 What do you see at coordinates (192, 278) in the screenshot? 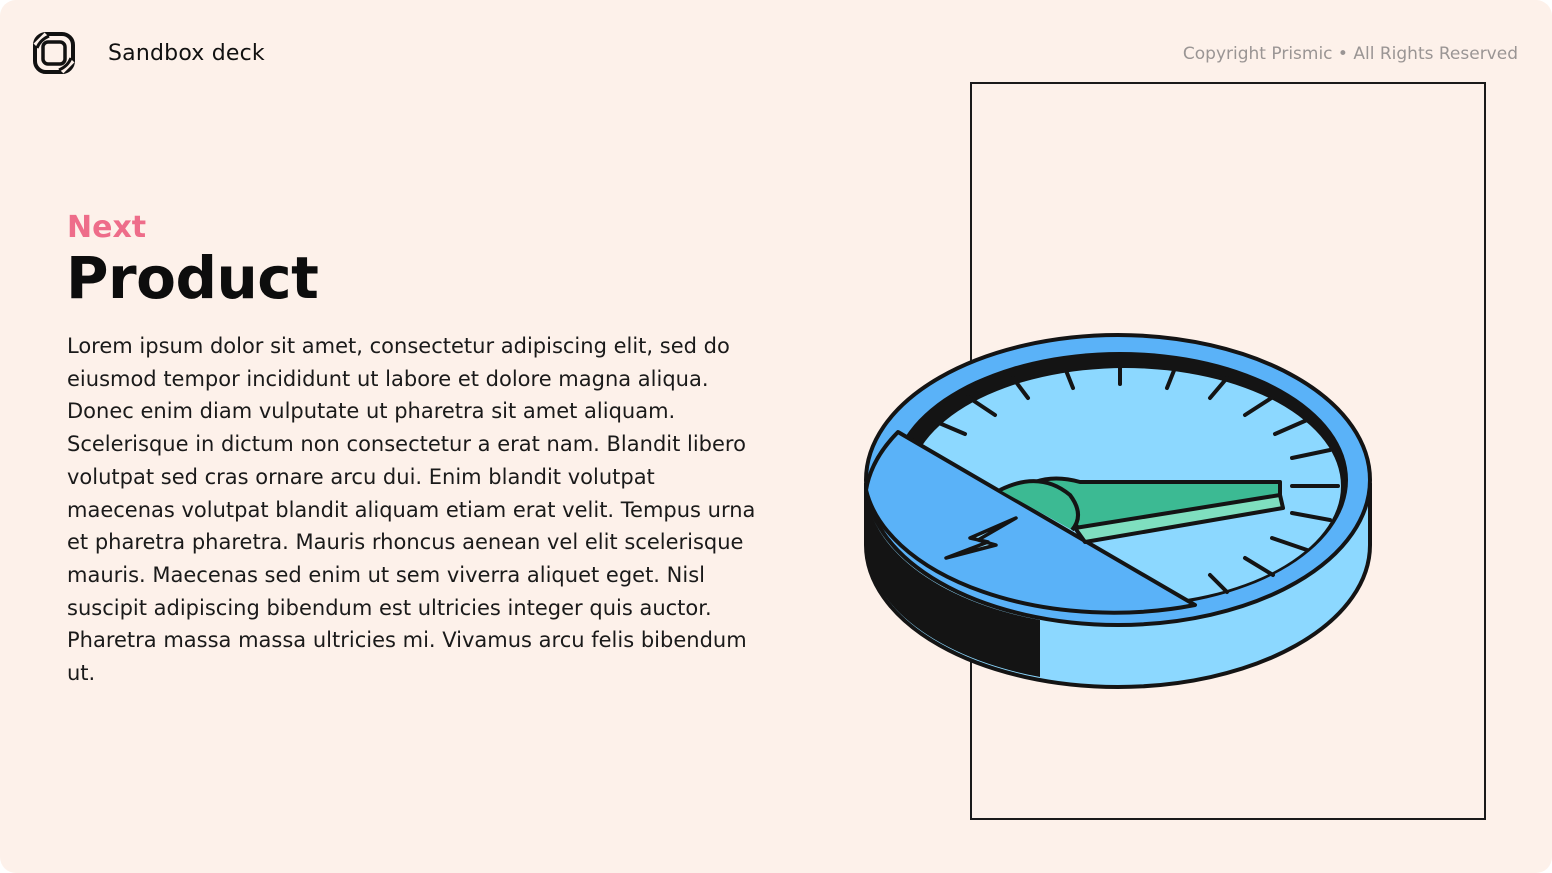
I see `slide-title: Product` at bounding box center [192, 278].